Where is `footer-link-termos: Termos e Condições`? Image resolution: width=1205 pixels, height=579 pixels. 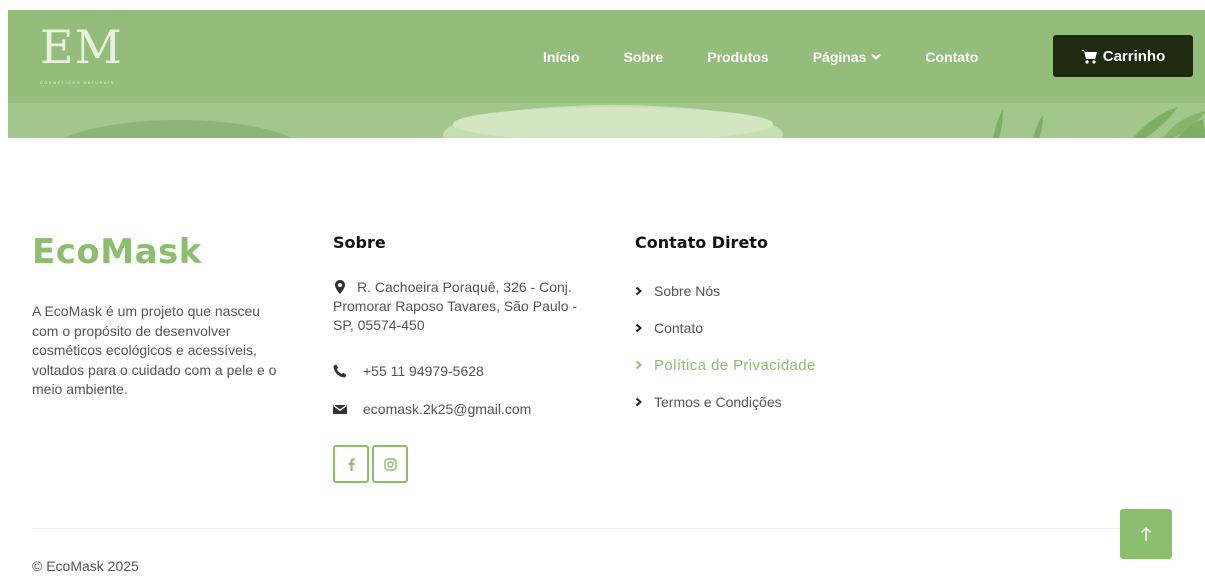 footer-link-termos: Termos e Condições is located at coordinates (725, 402).